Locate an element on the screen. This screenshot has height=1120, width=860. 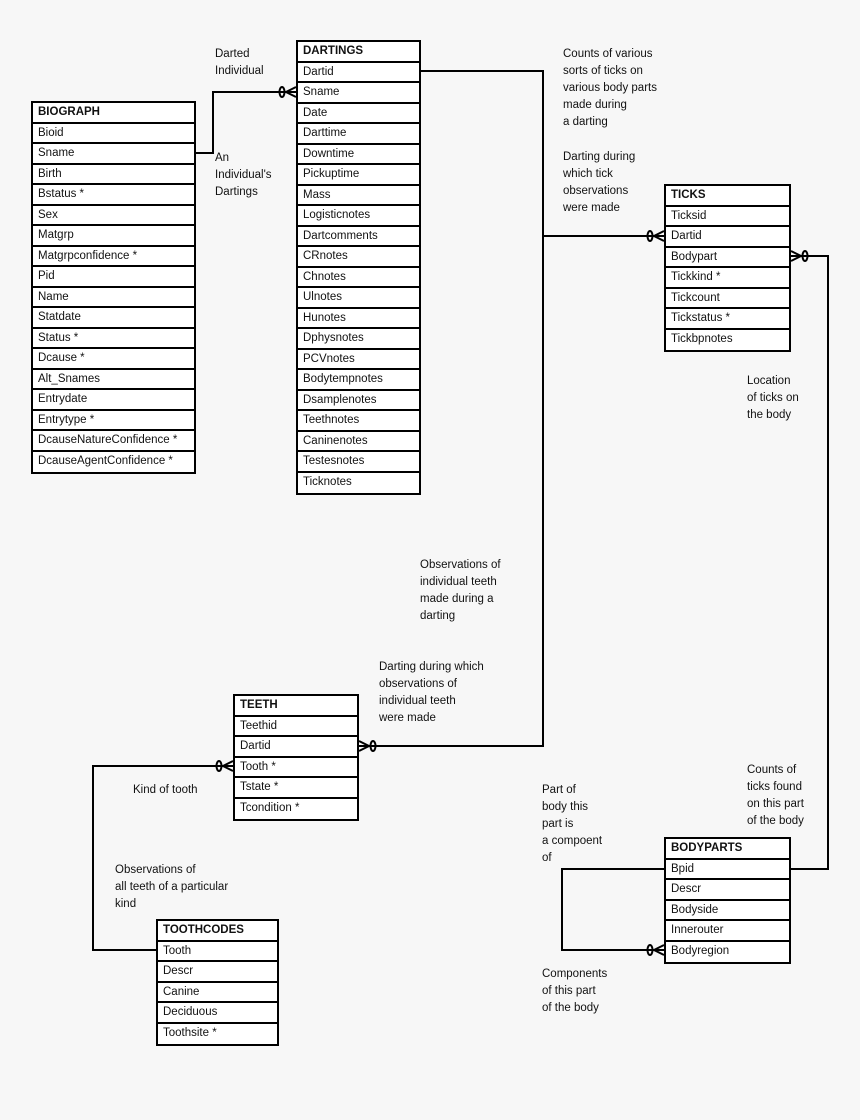
table-title: TEETH is located at coordinates (296, 706).